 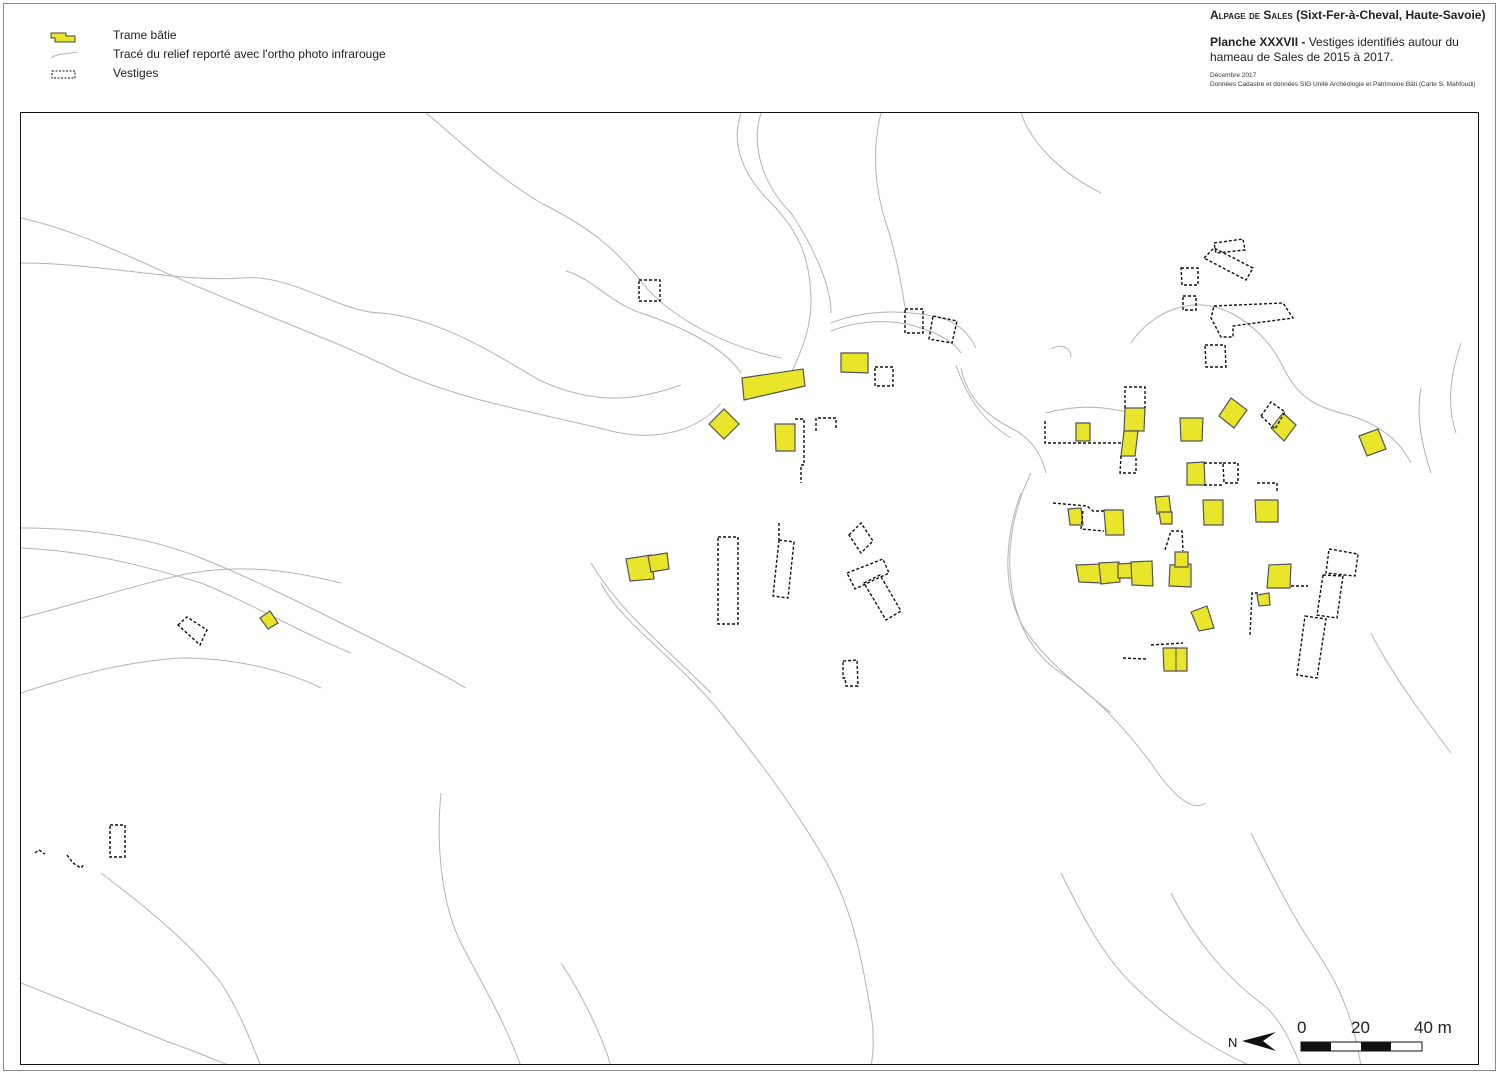 I want to click on legend-label: Trame bâtie, so click(x=145, y=35).